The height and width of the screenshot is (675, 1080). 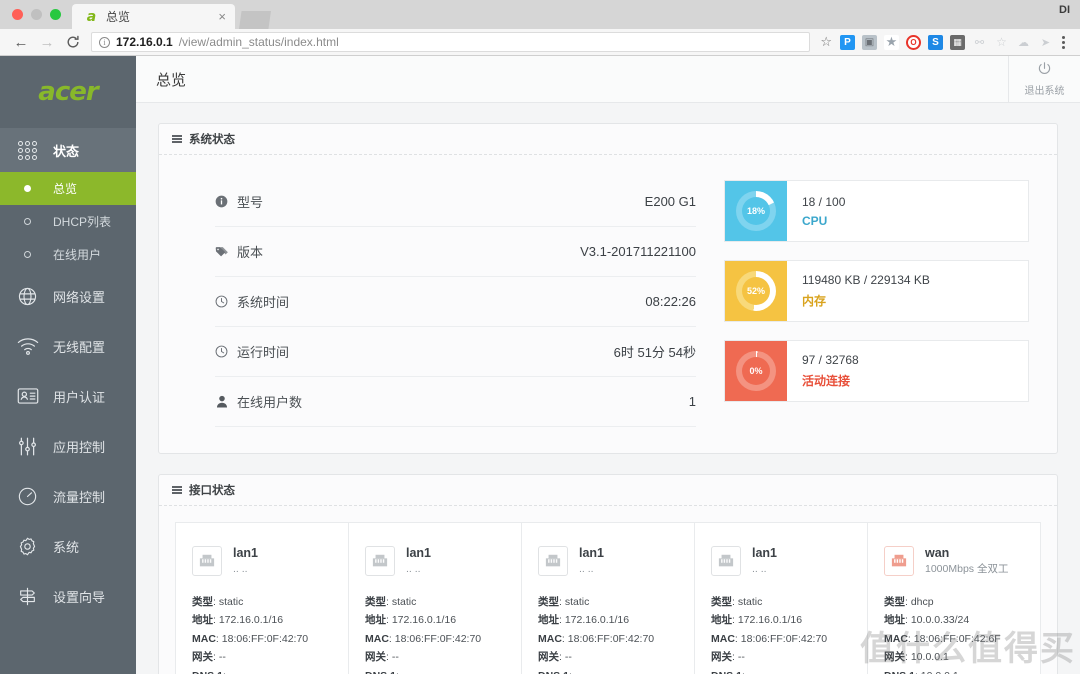 What do you see at coordinates (238, 620) in the screenshot?
I see `interface-address-row: 地址: 172.16.0.1/16` at bounding box center [238, 620].